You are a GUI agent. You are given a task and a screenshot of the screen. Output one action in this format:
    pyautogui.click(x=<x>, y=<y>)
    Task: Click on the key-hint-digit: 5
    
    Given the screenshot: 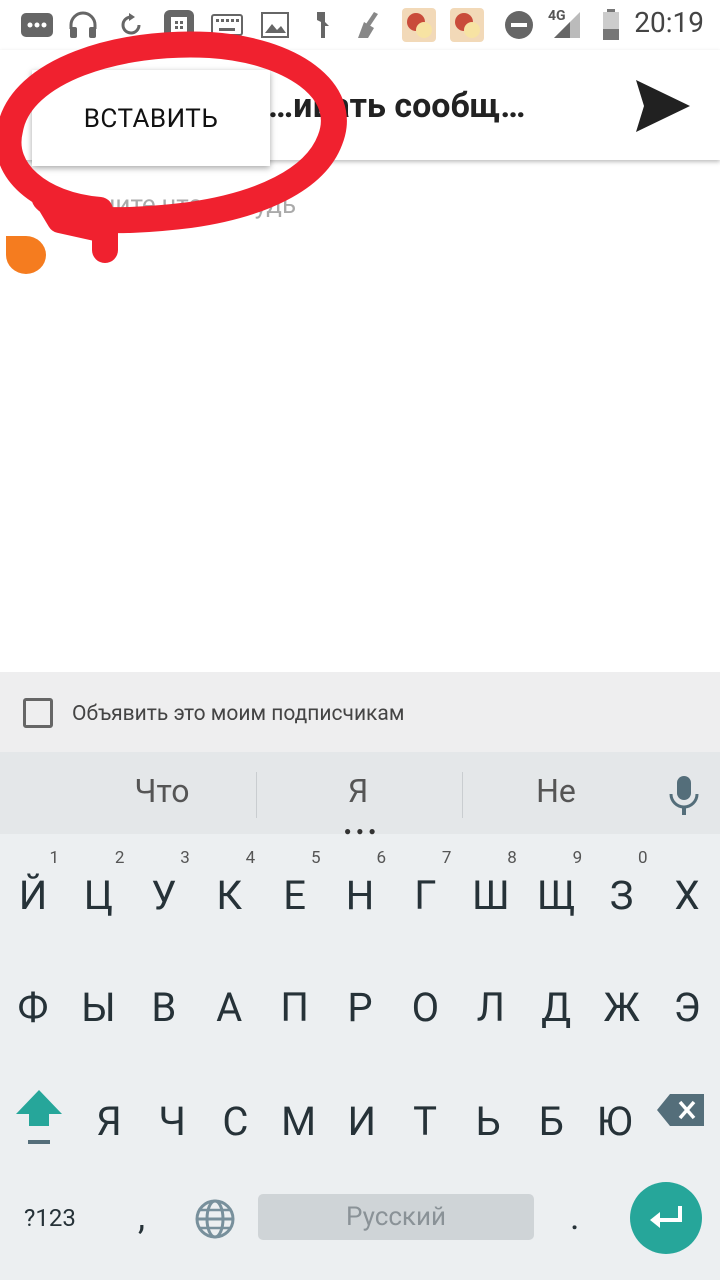 What is the action you would take?
    pyautogui.click(x=316, y=858)
    